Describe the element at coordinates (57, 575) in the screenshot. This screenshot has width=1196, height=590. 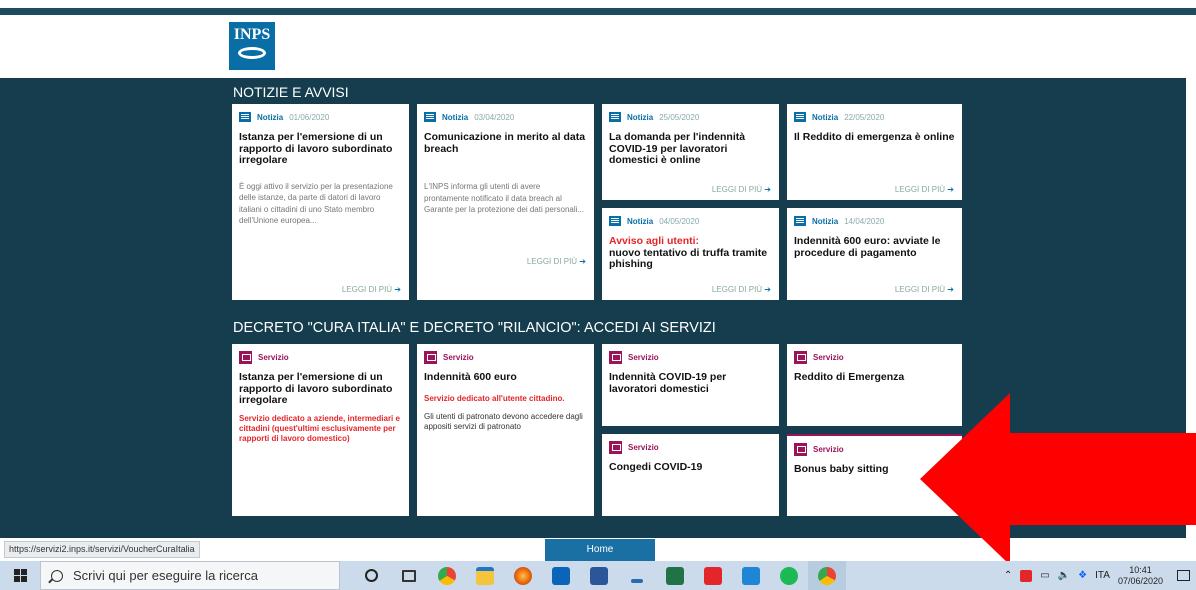
I see `search-icon` at that location.